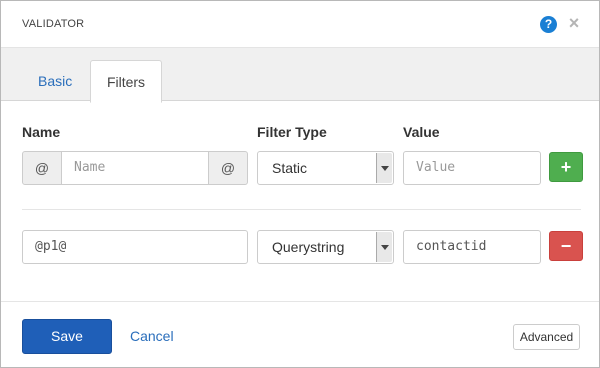 This screenshot has width=600, height=368. I want to click on value-input: Value, so click(472, 168).